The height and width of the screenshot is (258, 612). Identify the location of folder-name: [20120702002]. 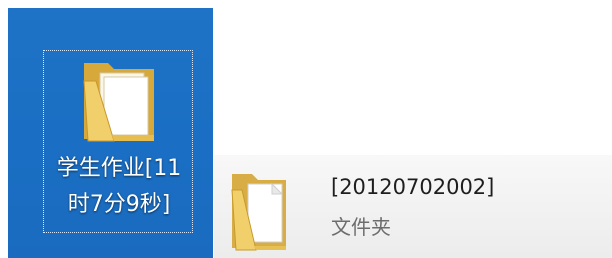
(413, 187).